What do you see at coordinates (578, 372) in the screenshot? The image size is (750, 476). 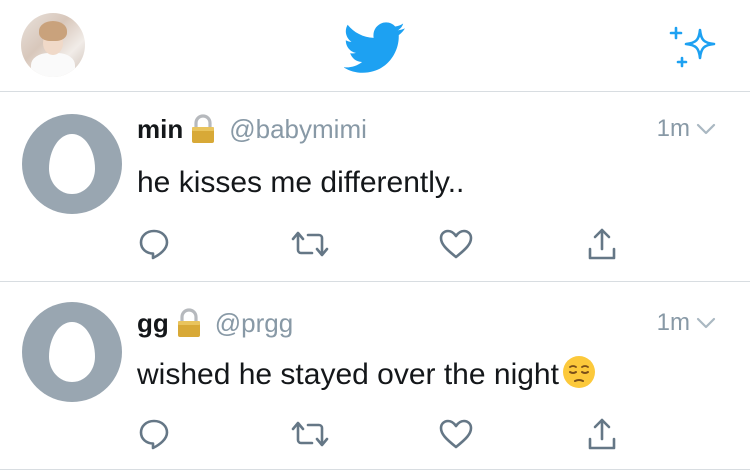 I see `pensive-face-emoji` at bounding box center [578, 372].